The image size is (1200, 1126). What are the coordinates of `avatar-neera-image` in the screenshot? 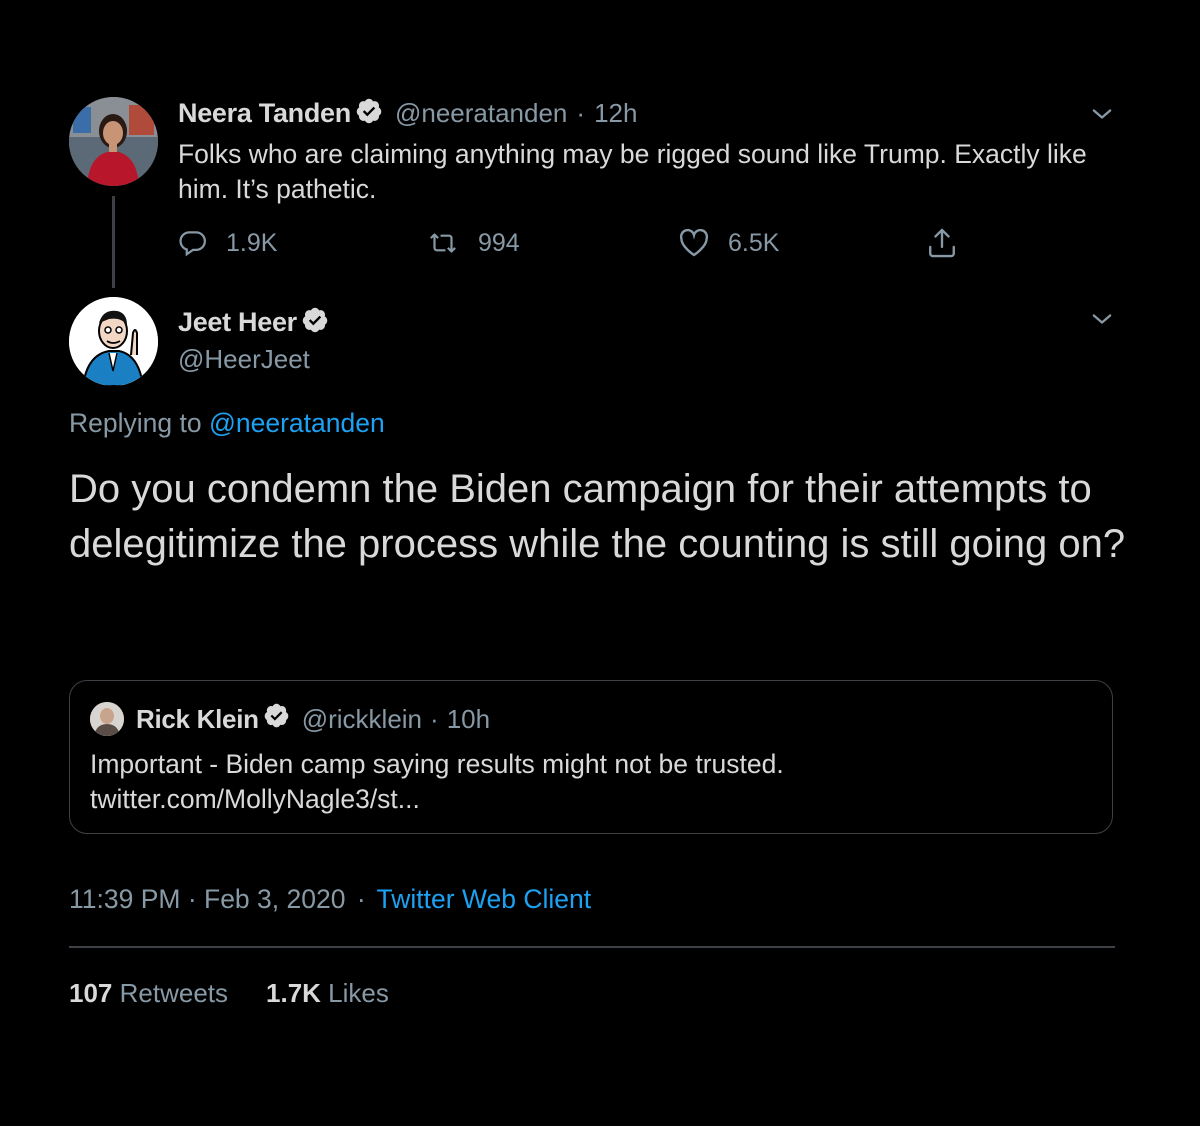 It's located at (113, 141).